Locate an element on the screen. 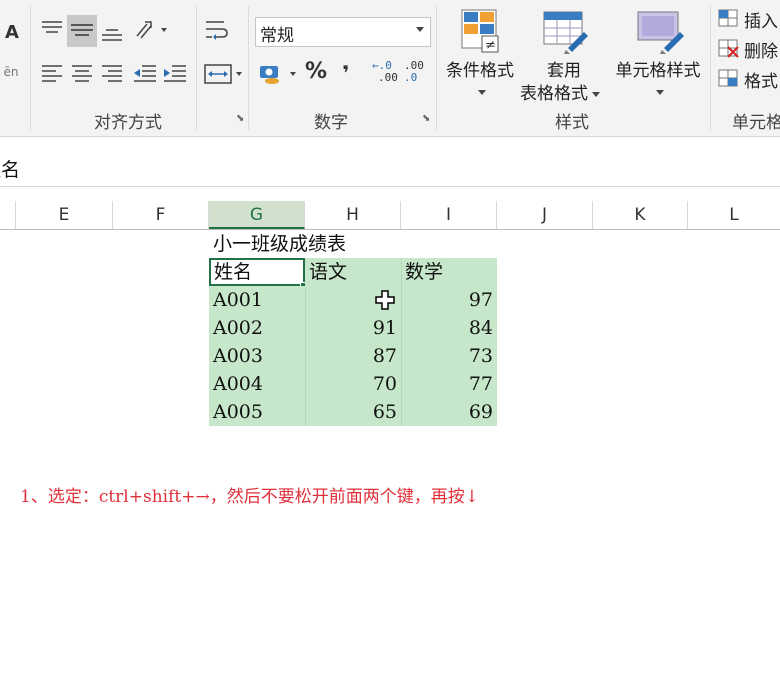 The image size is (780, 678). conditional-format-label: 条件格式 is located at coordinates (480, 71).